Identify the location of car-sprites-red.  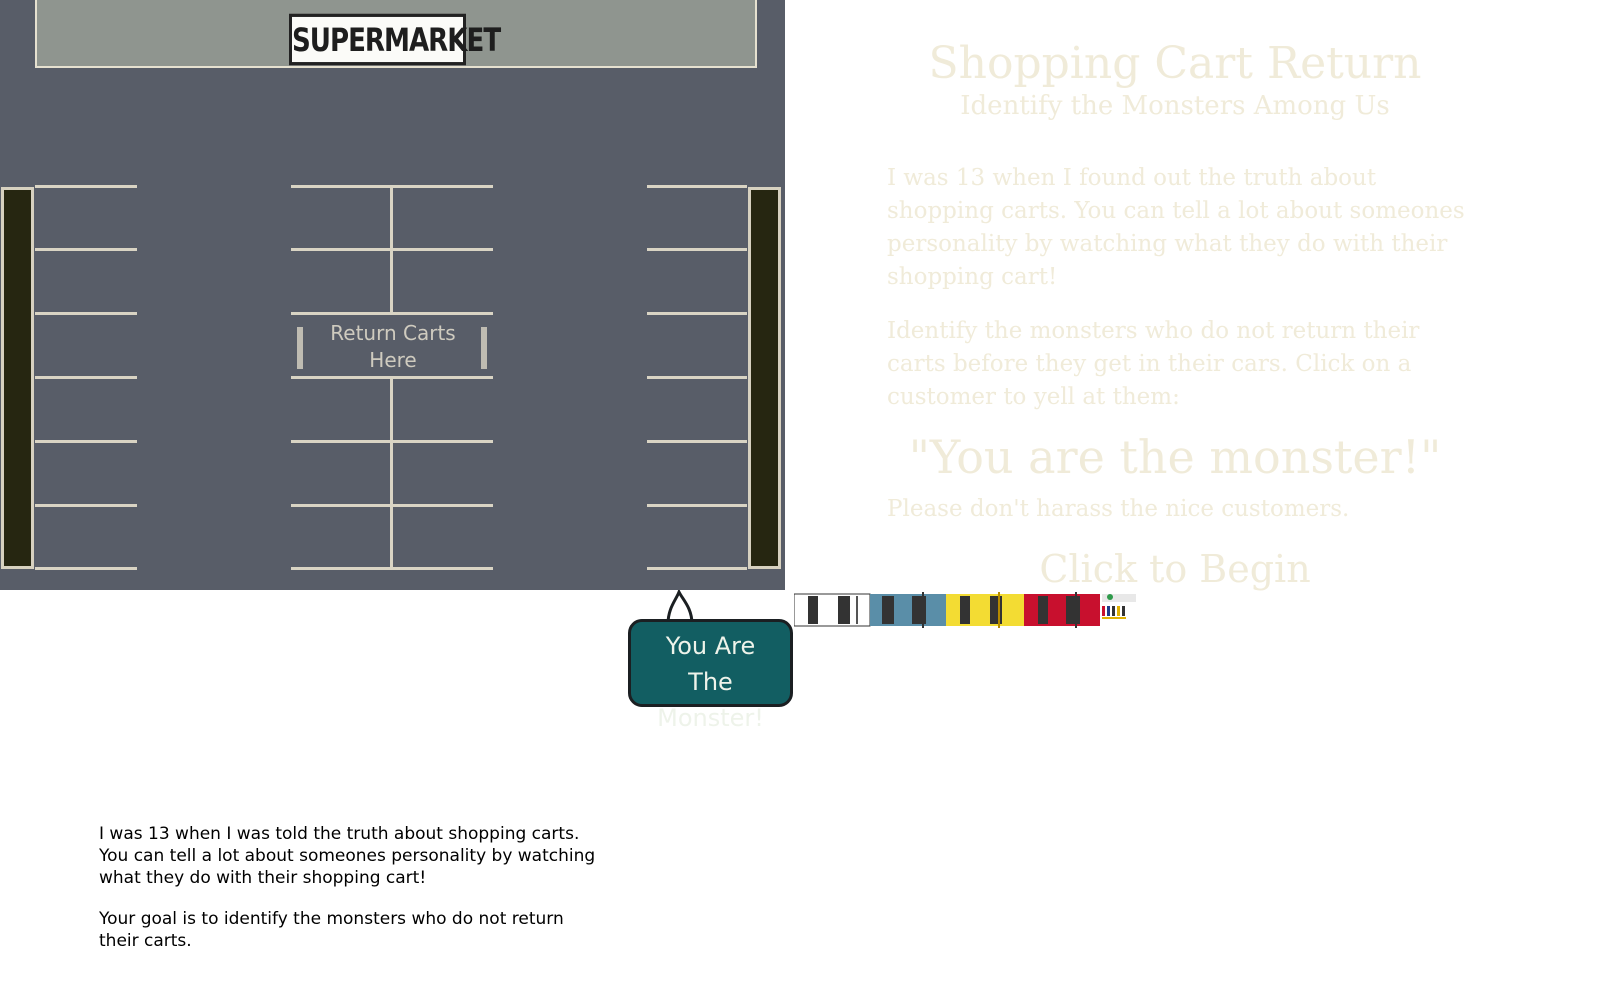
(1062, 610).